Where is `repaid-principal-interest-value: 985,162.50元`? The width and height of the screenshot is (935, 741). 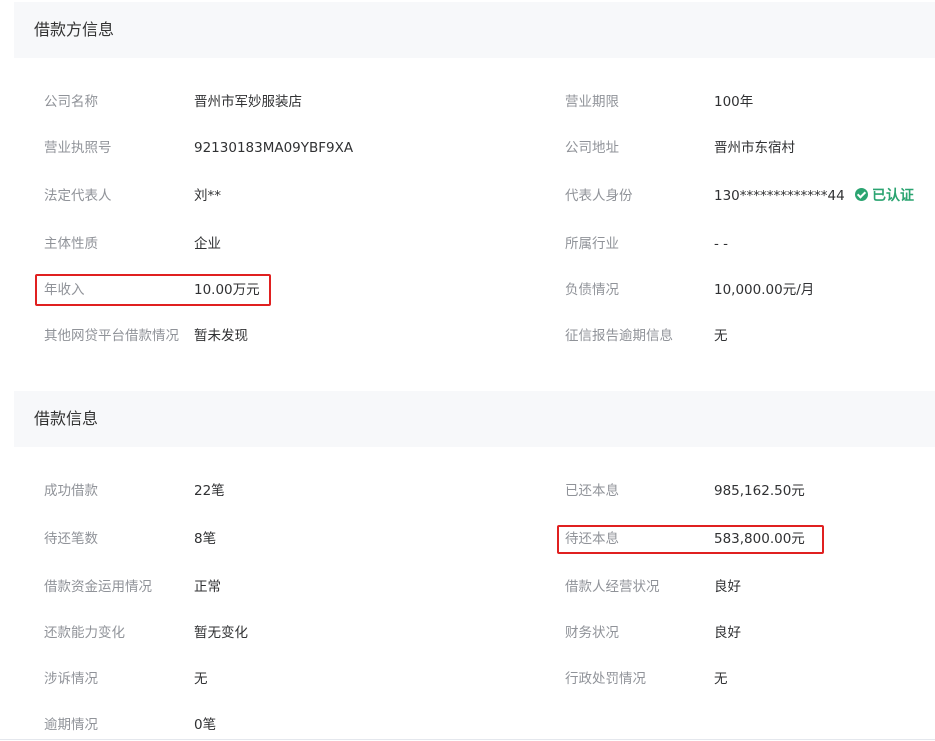
repaid-principal-interest-value: 985,162.50元 is located at coordinates (759, 491).